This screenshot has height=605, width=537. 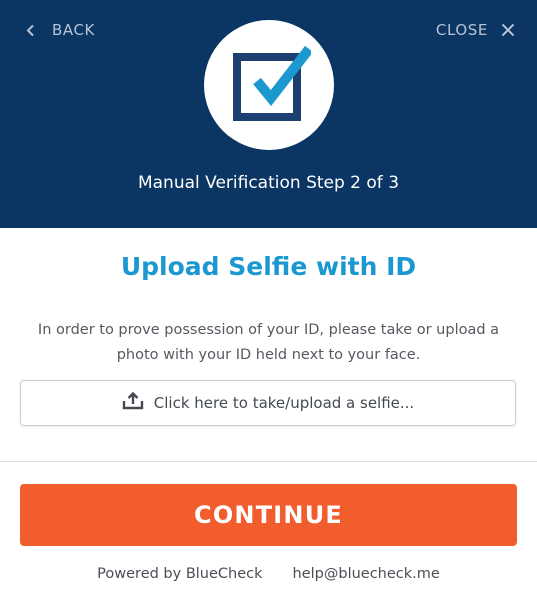 I want to click on step-indicator: Manual Verification Step 2 of 3, so click(x=268, y=183).